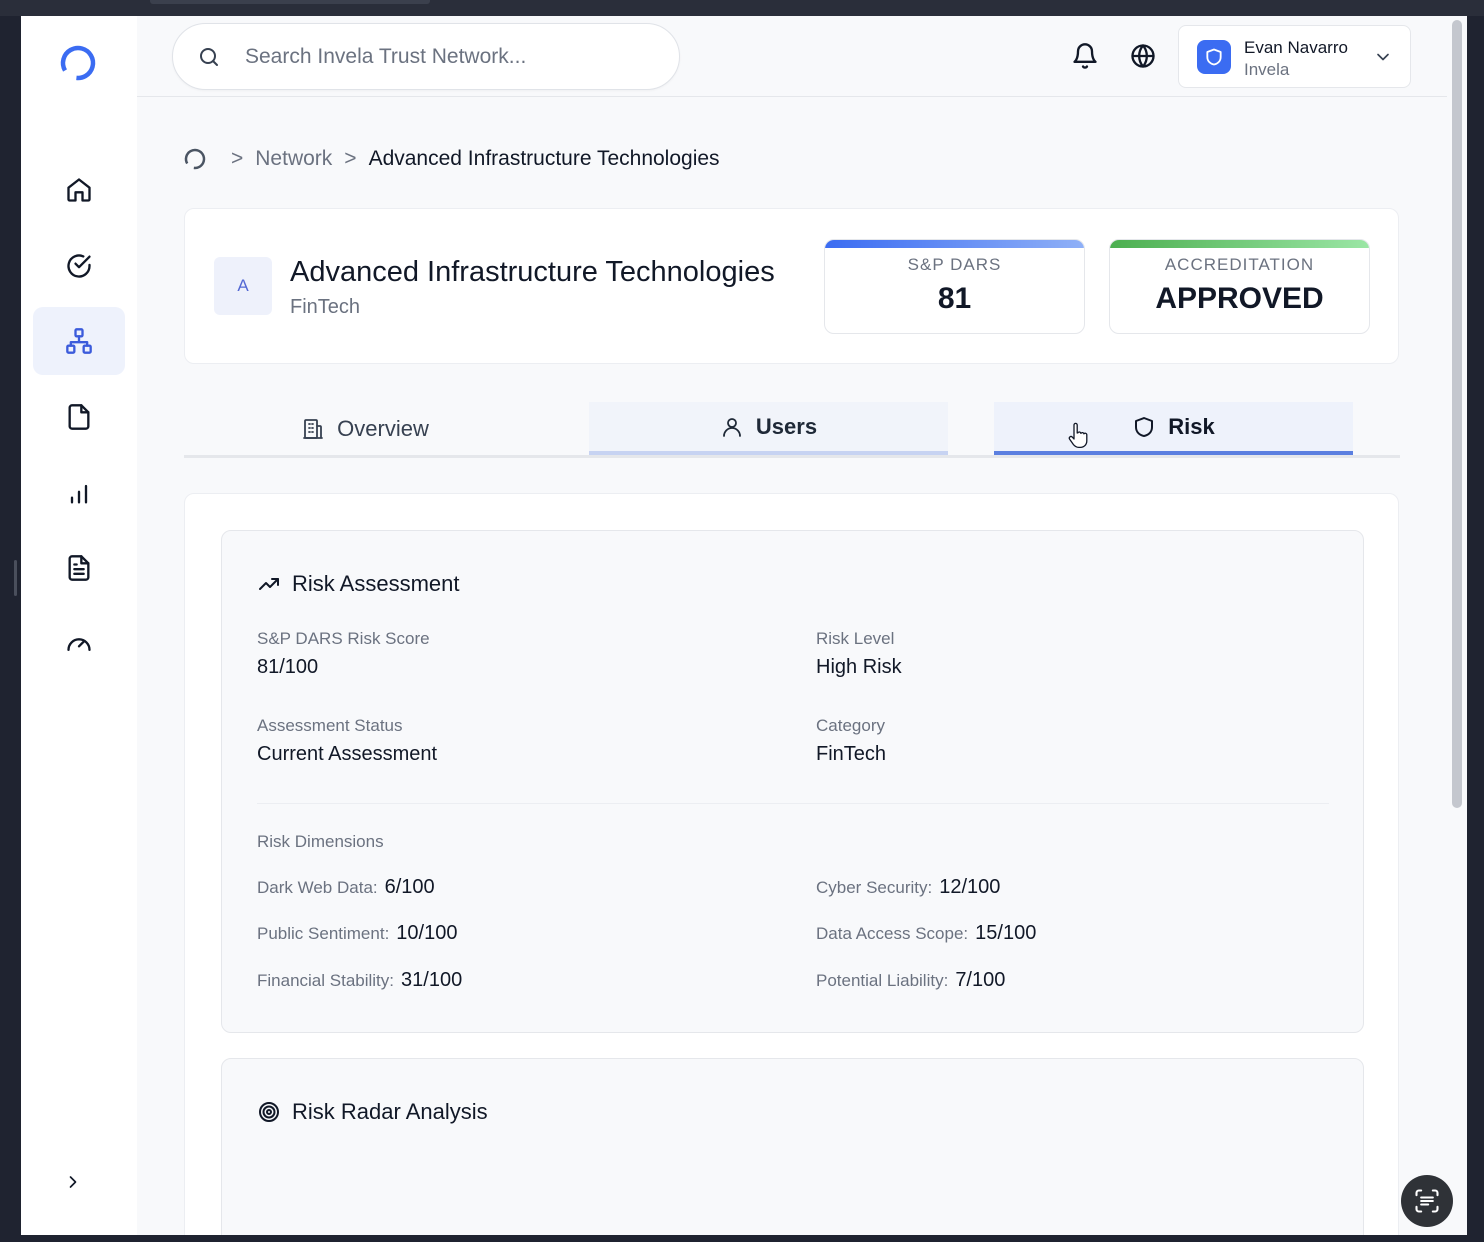 The width and height of the screenshot is (1484, 1242). I want to click on accreditation-card: ACCREDITATION APPROVED, so click(1239, 286).